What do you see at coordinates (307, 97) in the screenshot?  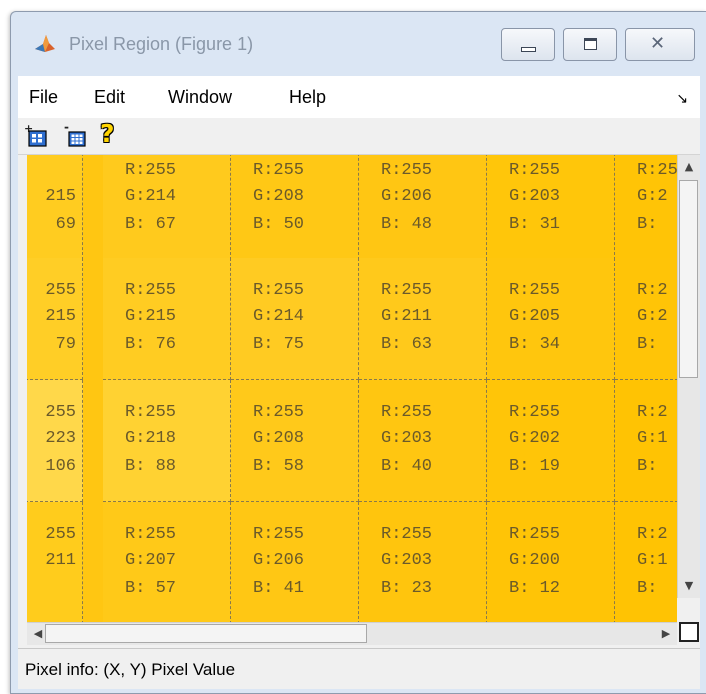 I see `menu-help: Help` at bounding box center [307, 97].